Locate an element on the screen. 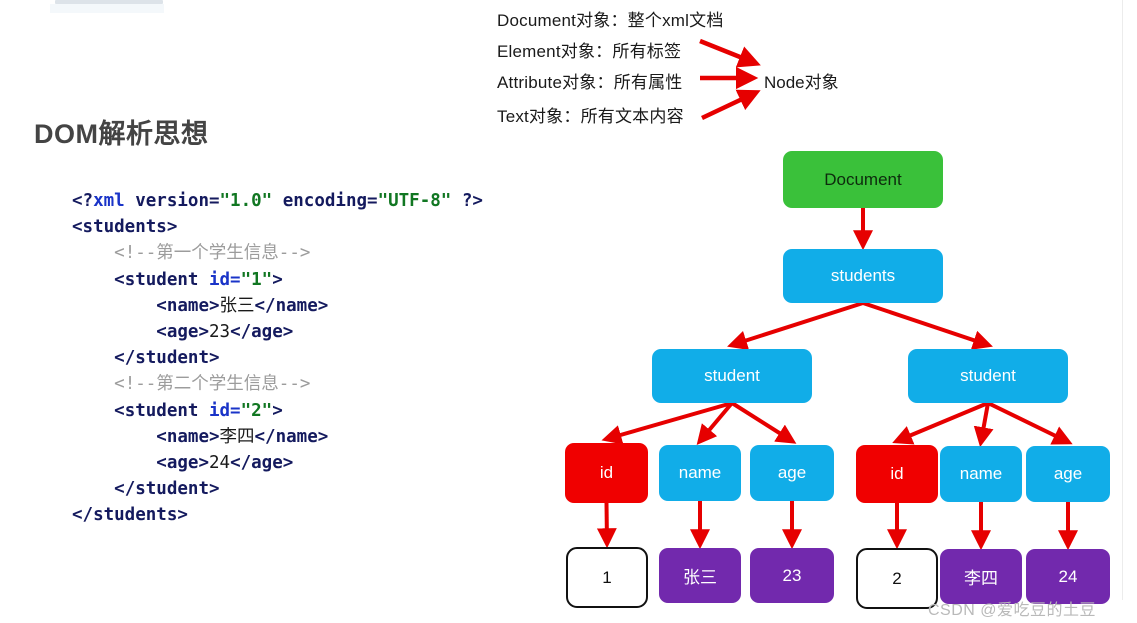  tree-node-val_id1: 1 is located at coordinates (607, 577).